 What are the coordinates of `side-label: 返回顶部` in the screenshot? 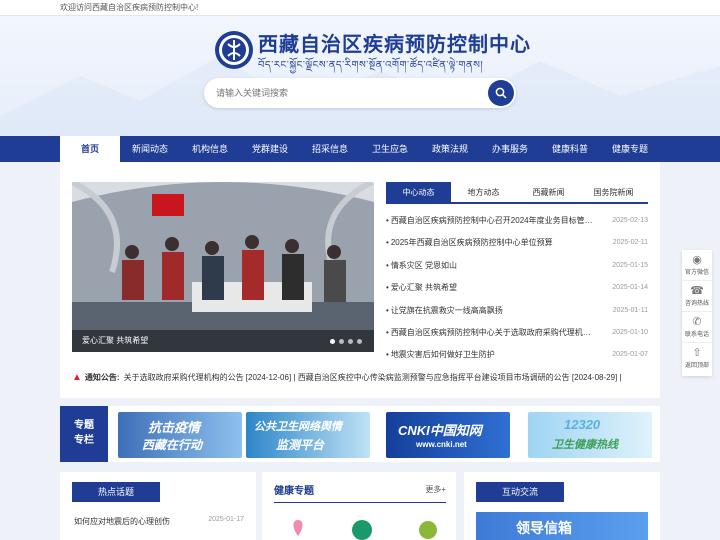 It's located at (696, 366).